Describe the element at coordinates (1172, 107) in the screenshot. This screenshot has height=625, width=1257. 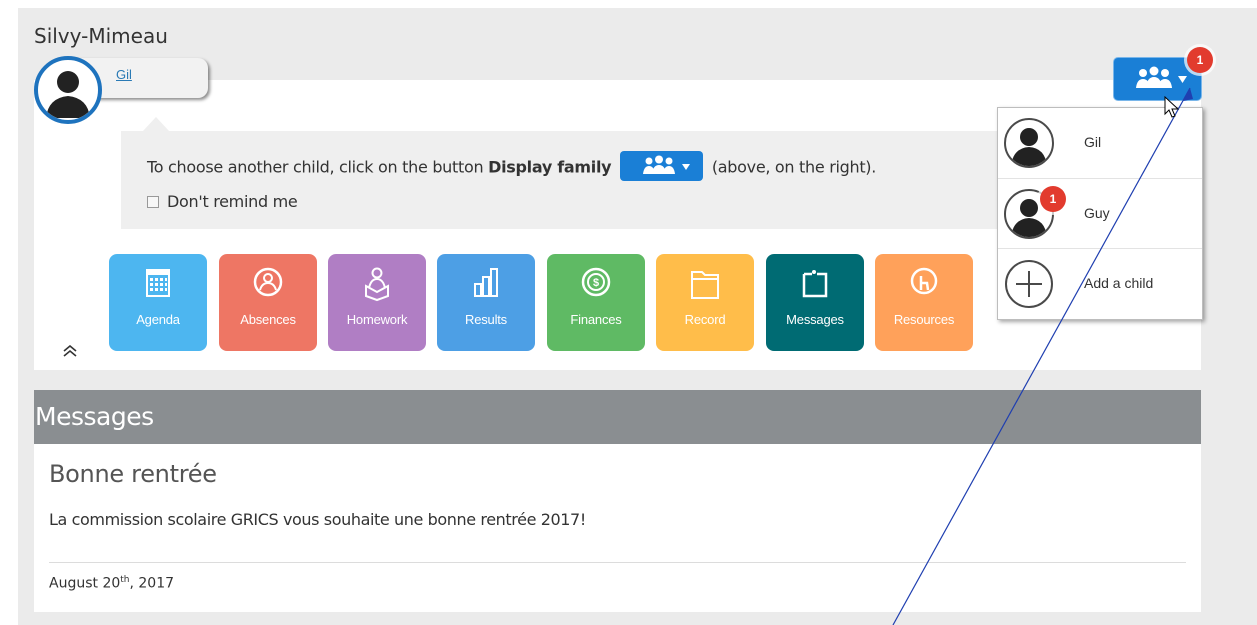
I see `mouse-pointer-icon` at that location.